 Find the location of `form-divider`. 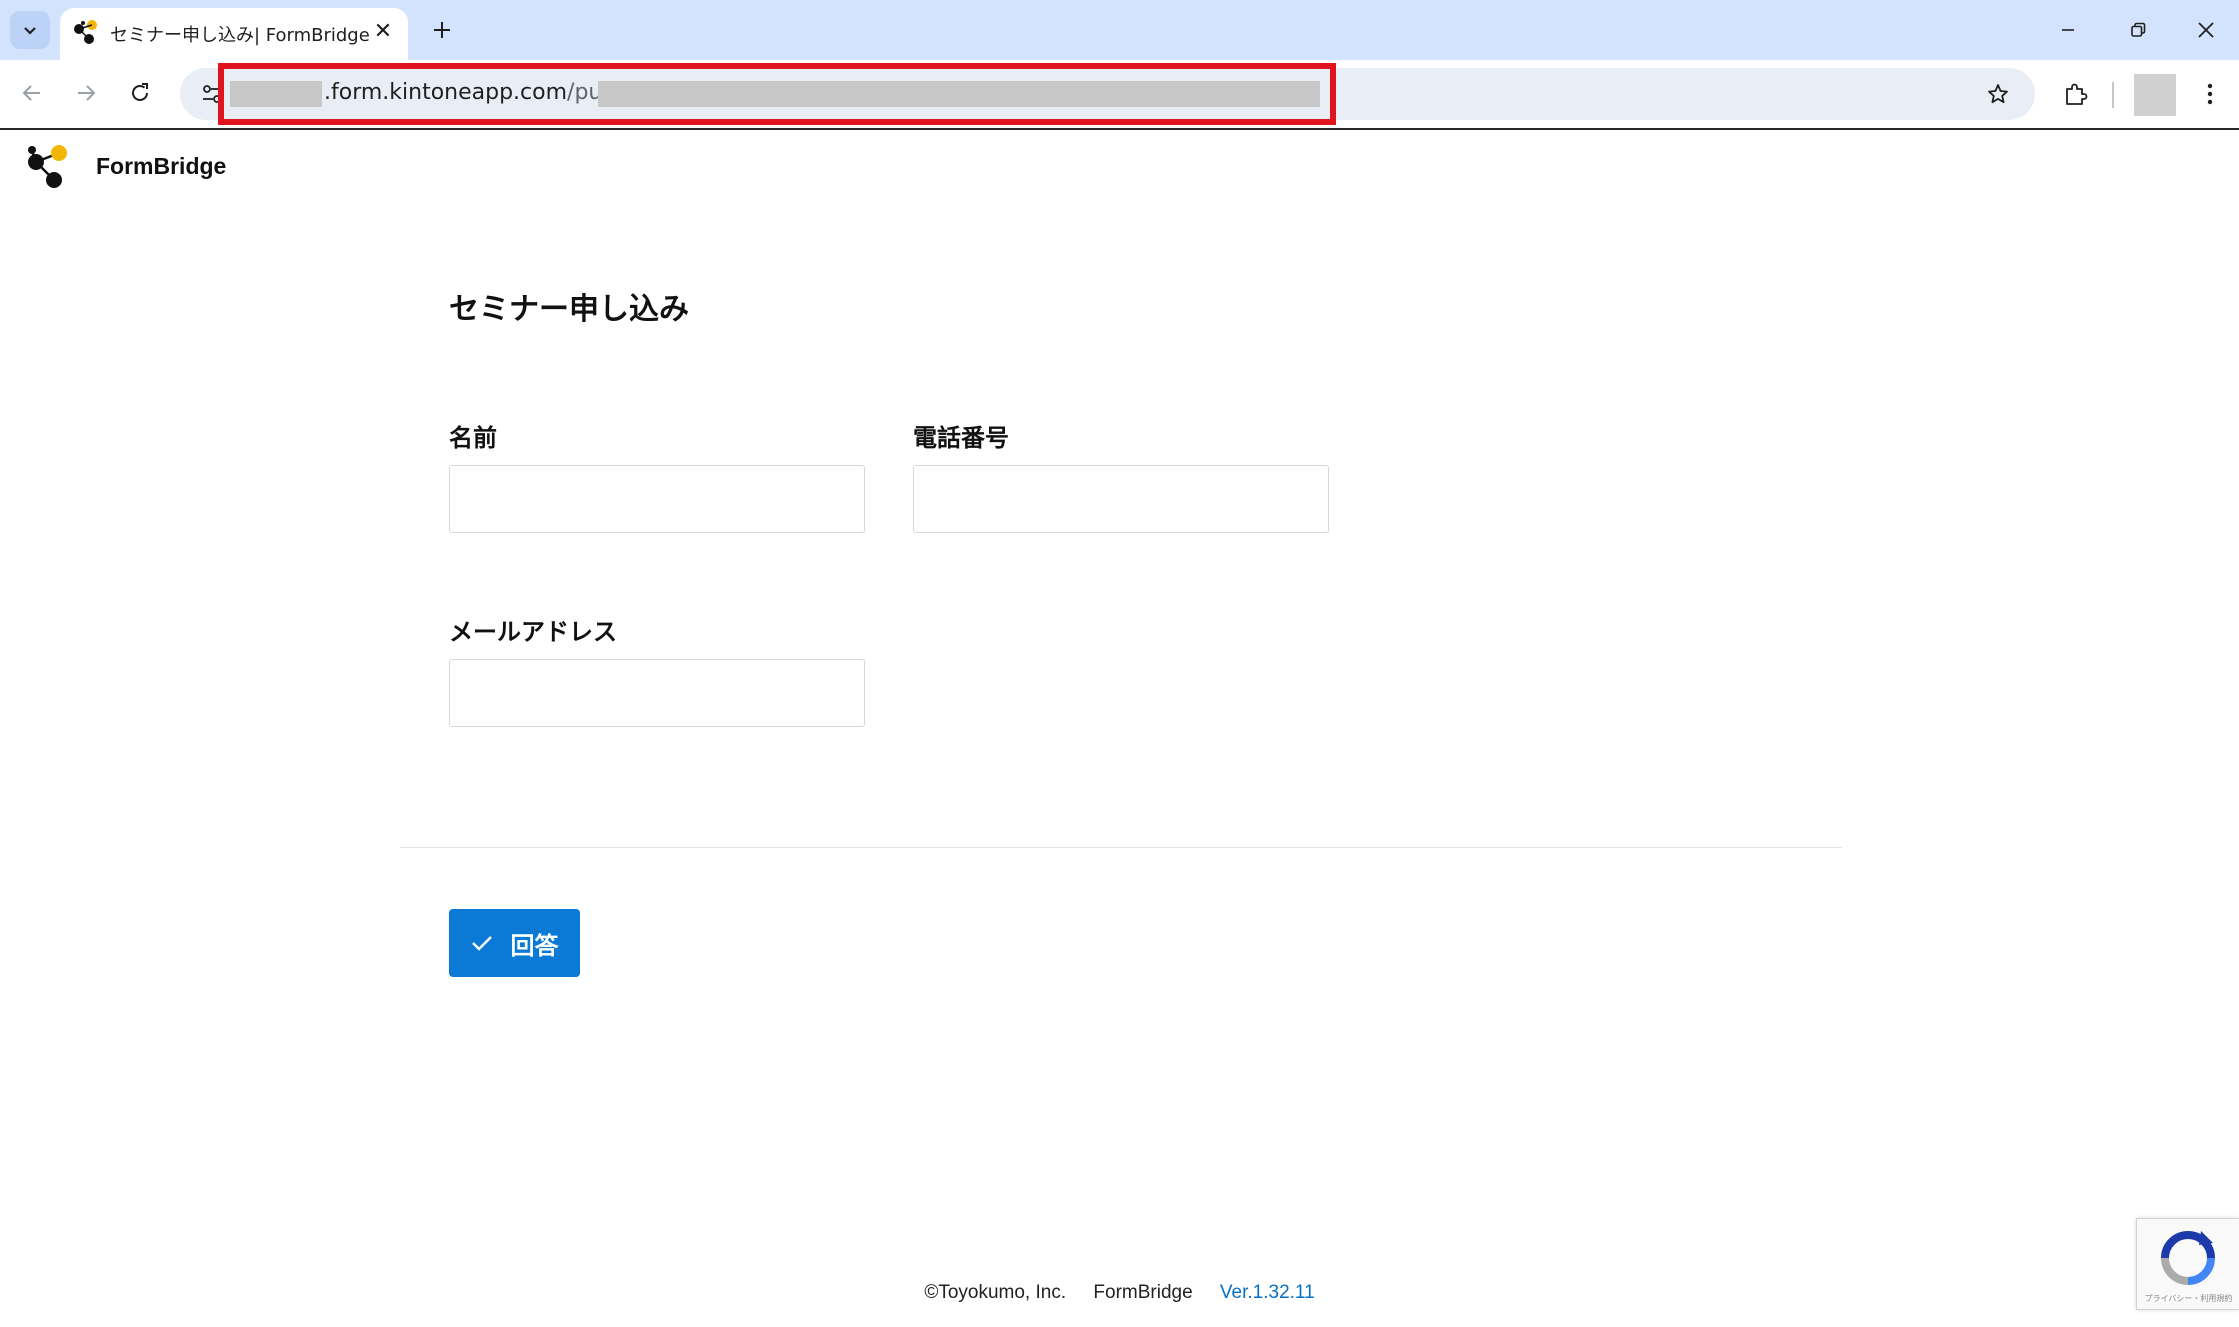

form-divider is located at coordinates (1121, 847).